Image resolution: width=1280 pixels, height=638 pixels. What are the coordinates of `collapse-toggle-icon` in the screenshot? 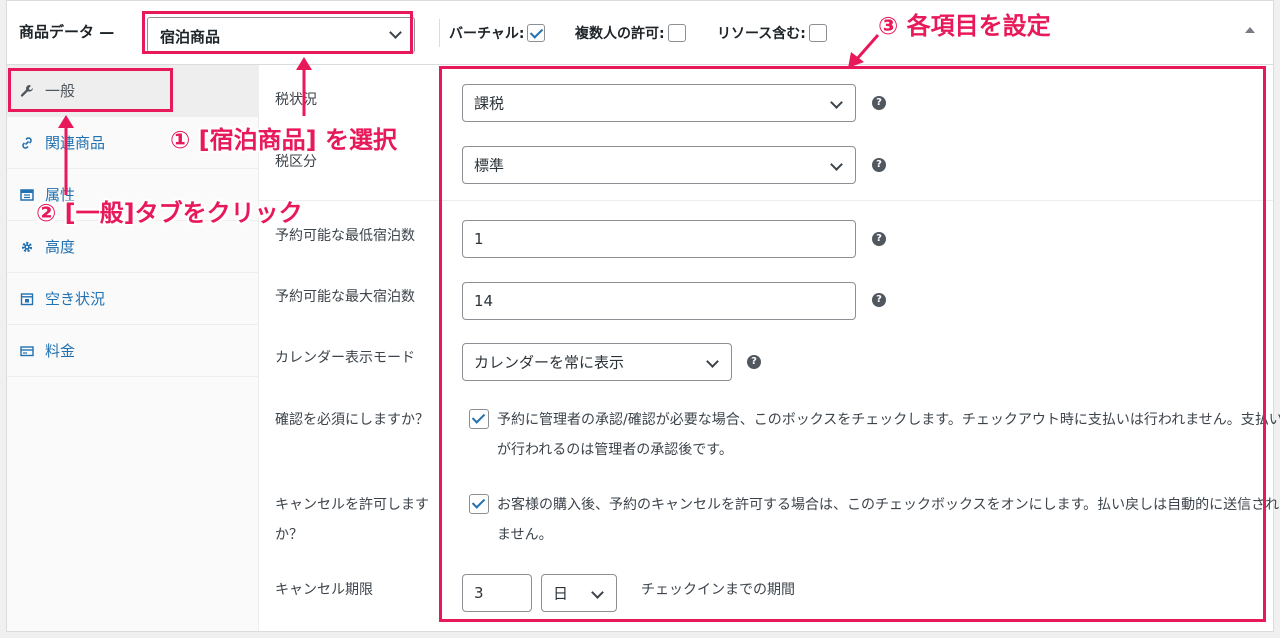 It's located at (1250, 30).